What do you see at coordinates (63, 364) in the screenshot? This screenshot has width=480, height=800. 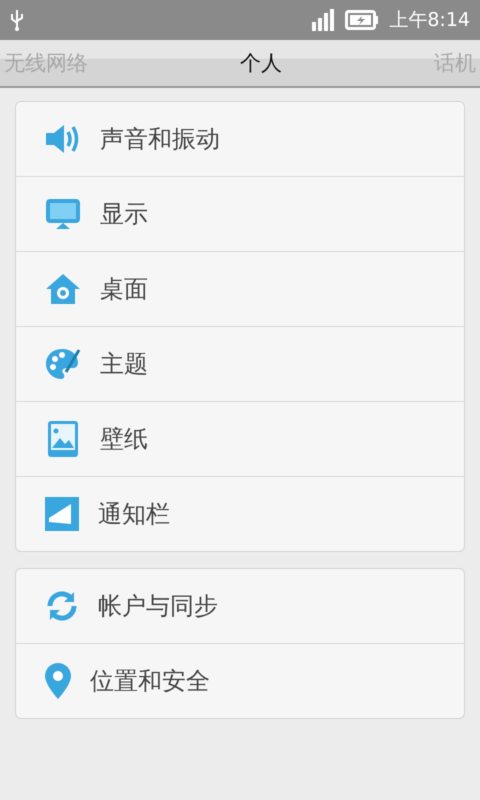 I see `palette-icon` at bounding box center [63, 364].